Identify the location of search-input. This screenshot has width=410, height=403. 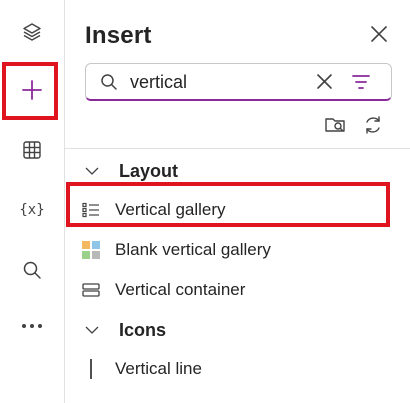
(220, 82).